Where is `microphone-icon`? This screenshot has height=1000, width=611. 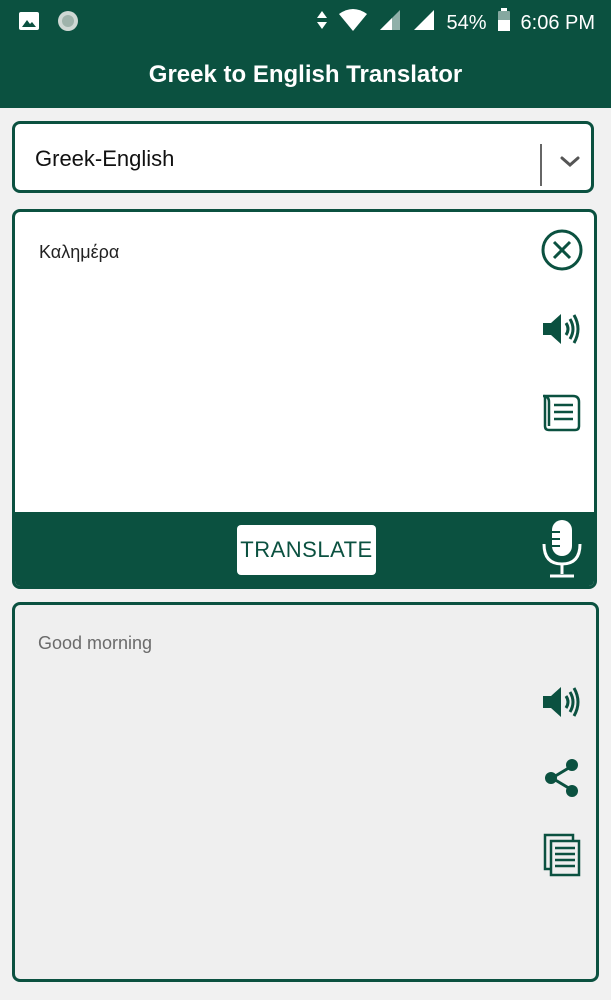 microphone-icon is located at coordinates (562, 549).